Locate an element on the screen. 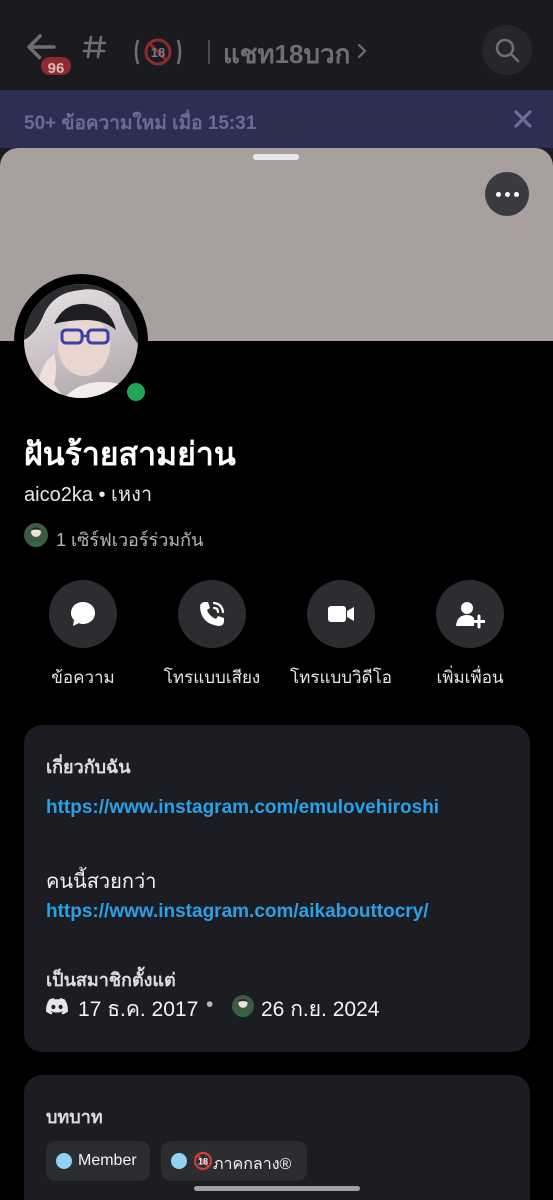 The width and height of the screenshot is (553, 1200). message-button: ข้อความ is located at coordinates (83, 635).